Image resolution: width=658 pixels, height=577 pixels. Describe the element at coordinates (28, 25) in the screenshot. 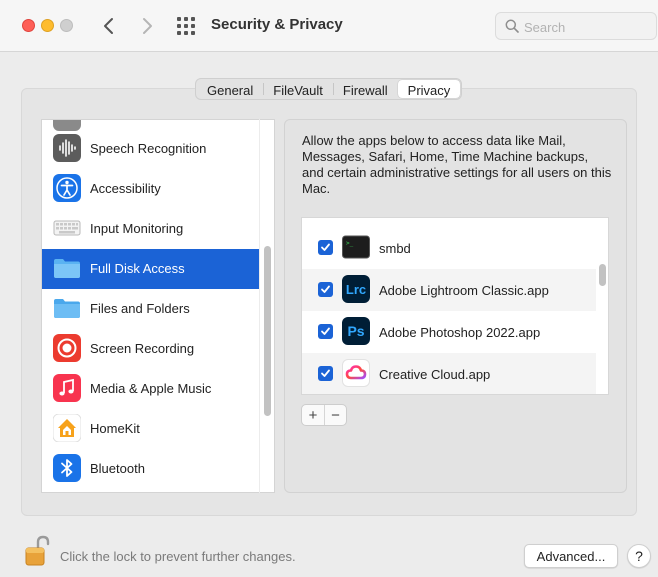

I see `close-window-button` at that location.